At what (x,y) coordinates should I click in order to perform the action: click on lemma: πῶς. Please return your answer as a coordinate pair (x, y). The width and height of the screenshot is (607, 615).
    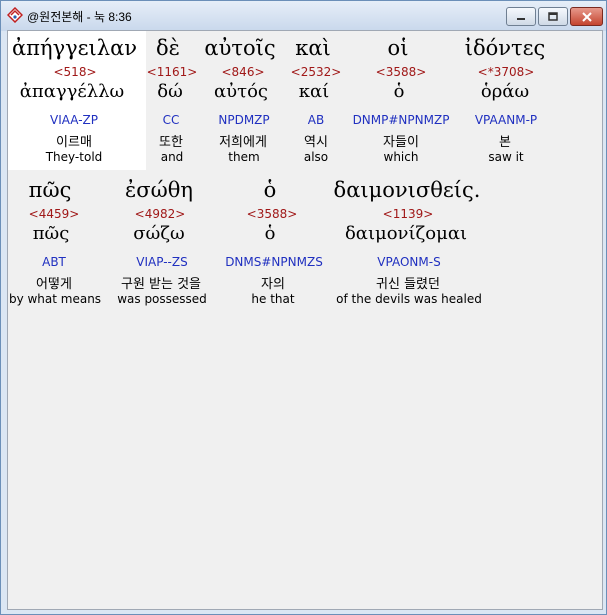
    Looking at the image, I should click on (51, 233).